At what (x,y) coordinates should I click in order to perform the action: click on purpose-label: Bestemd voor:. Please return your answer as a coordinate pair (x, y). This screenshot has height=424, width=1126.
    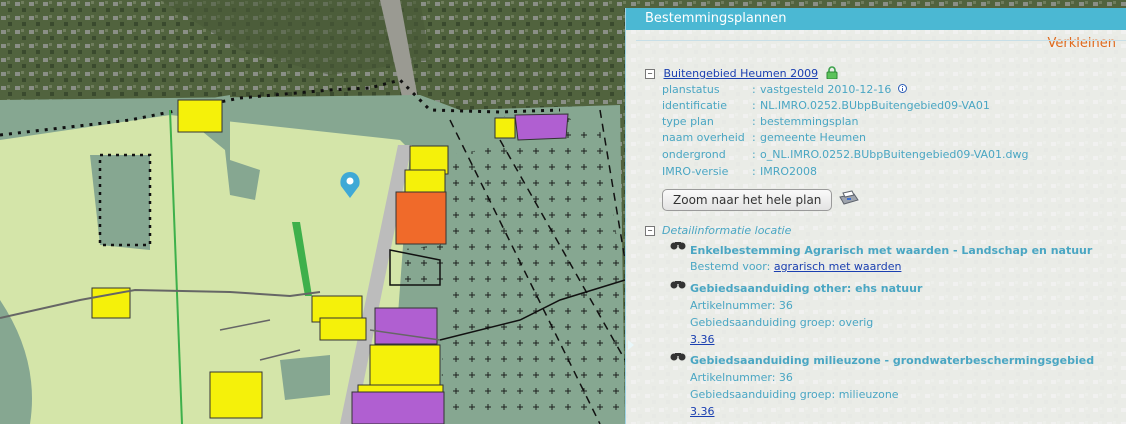
    Looking at the image, I should click on (730, 266).